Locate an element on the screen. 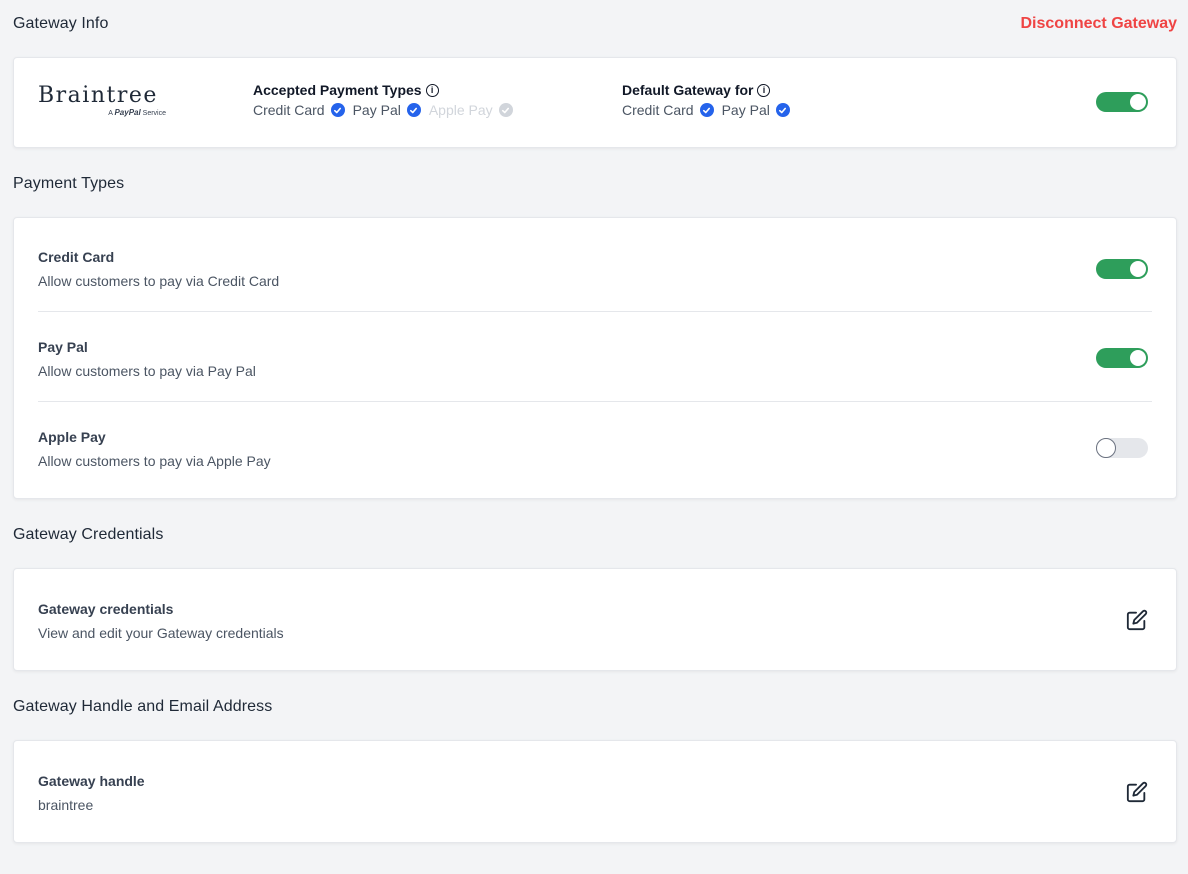 The width and height of the screenshot is (1188, 874). payment-type-title: Credit Card is located at coordinates (76, 257).